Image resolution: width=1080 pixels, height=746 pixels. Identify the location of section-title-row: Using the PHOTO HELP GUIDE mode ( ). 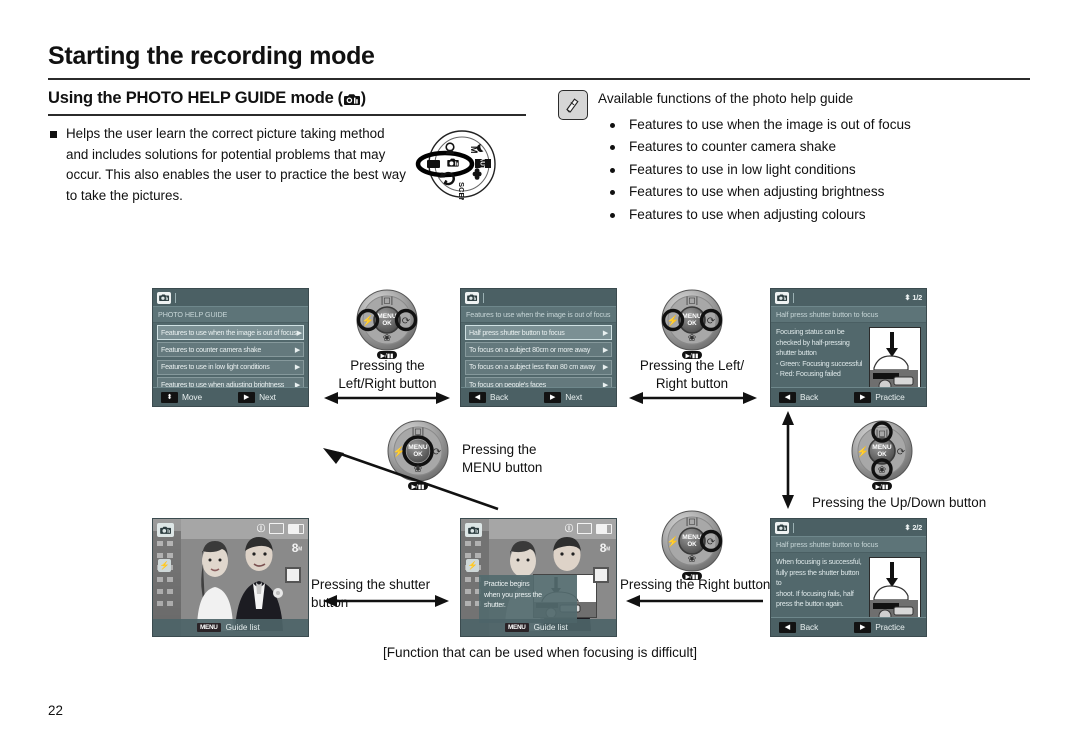
(207, 98).